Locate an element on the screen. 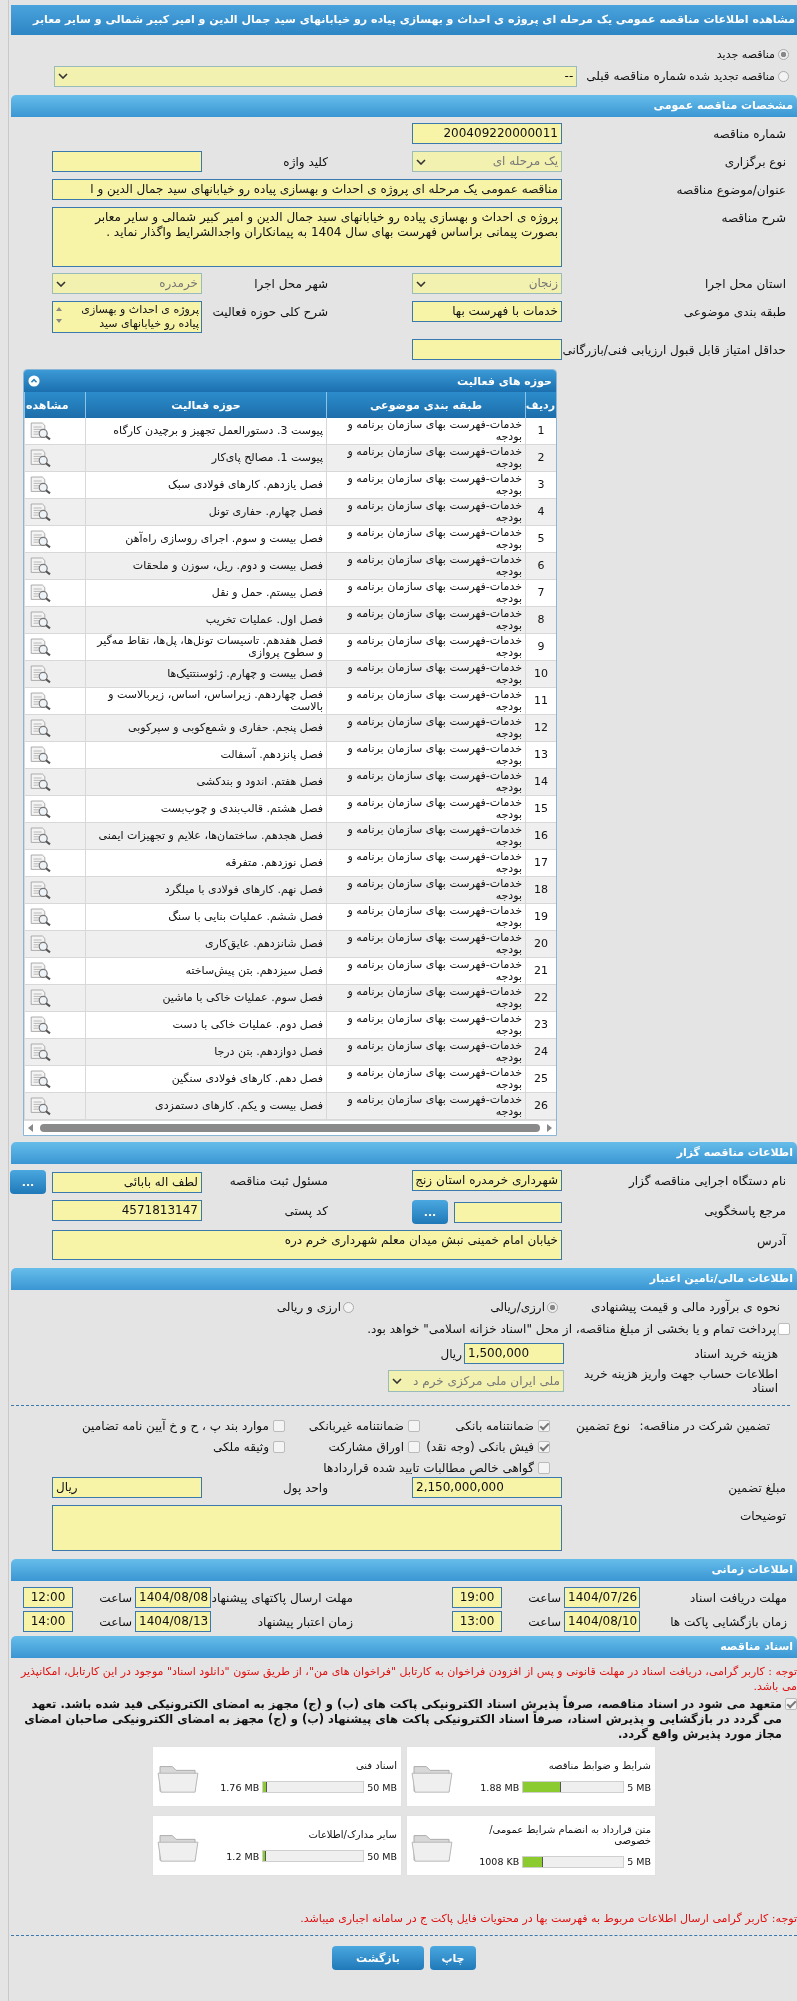 The width and height of the screenshot is (797, 2001). table-cell: فصل اول. عملیات تخریب is located at coordinates (206, 620).